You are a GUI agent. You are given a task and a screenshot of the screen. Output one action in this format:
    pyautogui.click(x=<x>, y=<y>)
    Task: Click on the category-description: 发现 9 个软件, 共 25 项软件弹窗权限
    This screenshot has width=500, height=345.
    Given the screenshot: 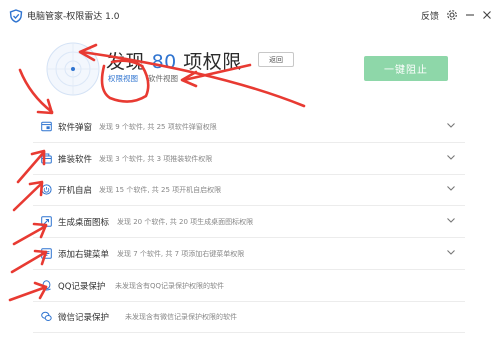 What is the action you would take?
    pyautogui.click(x=158, y=127)
    